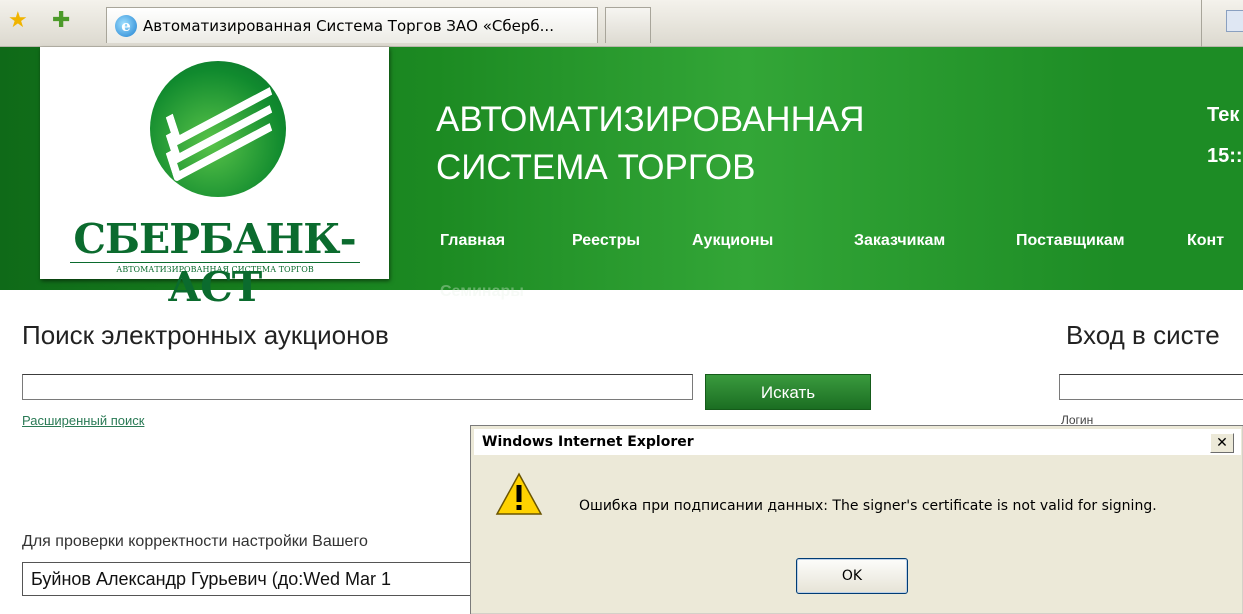 The width and height of the screenshot is (1243, 614). What do you see at coordinates (606, 241) in the screenshot?
I see `nav-item-registries: Реестры` at bounding box center [606, 241].